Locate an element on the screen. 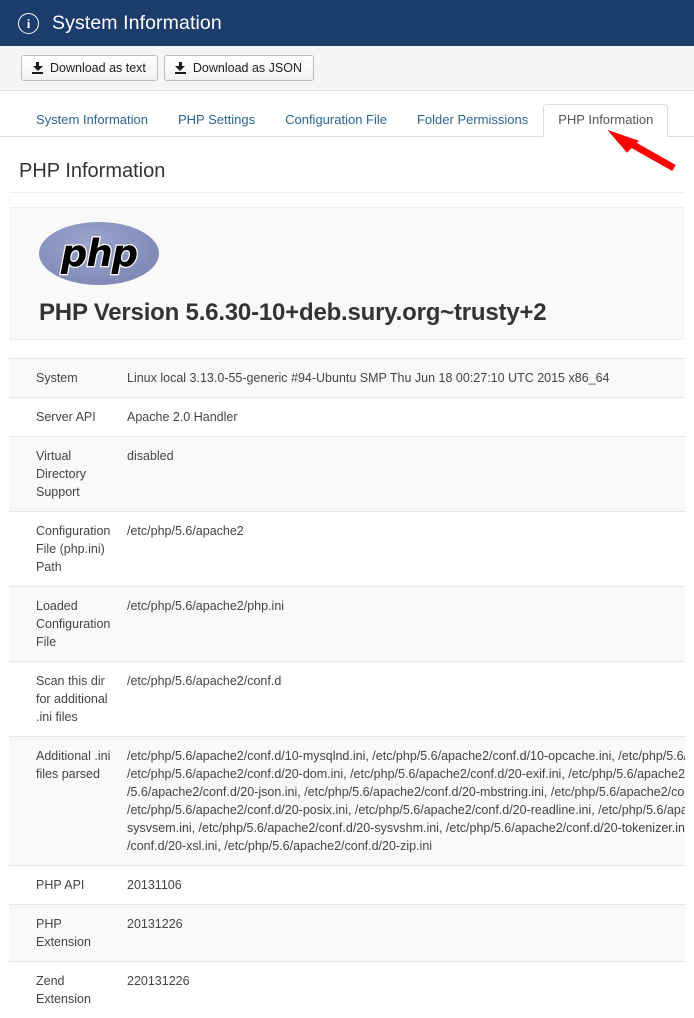 The image size is (694, 1018). info-icon-glyph: i is located at coordinates (29, 23).